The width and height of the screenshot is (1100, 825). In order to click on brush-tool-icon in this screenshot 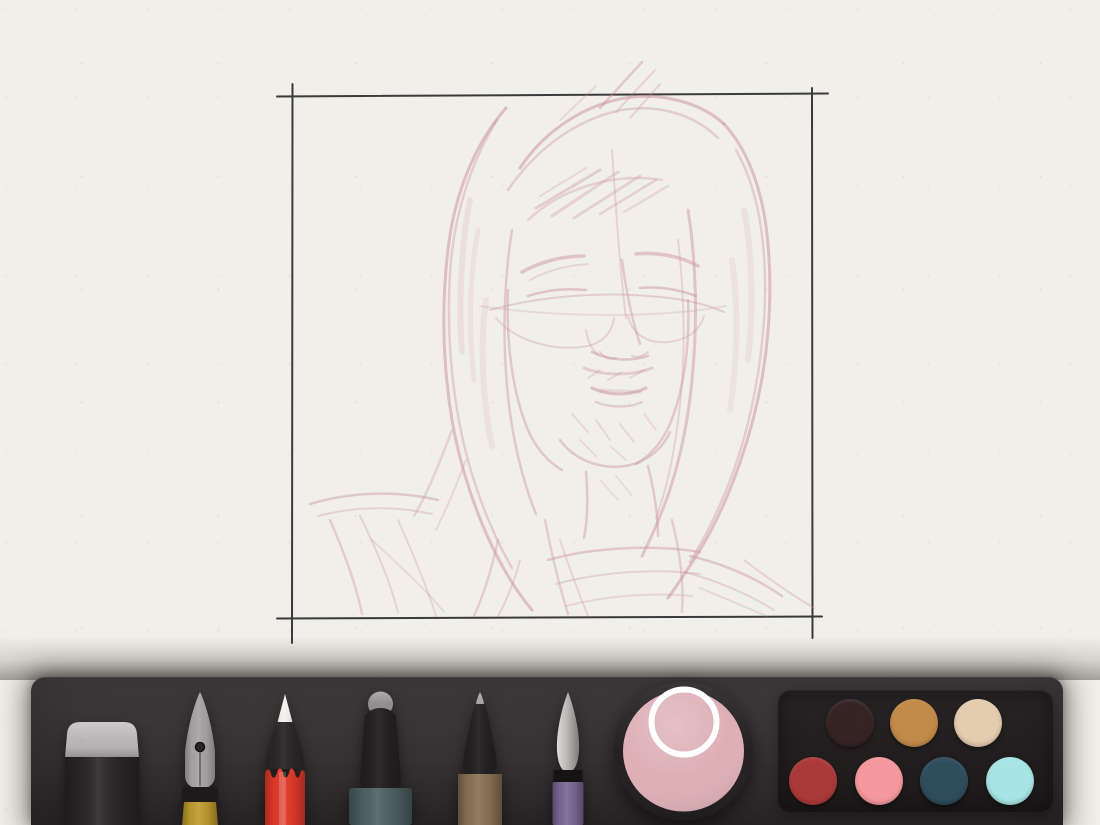, I will do `click(568, 757)`.